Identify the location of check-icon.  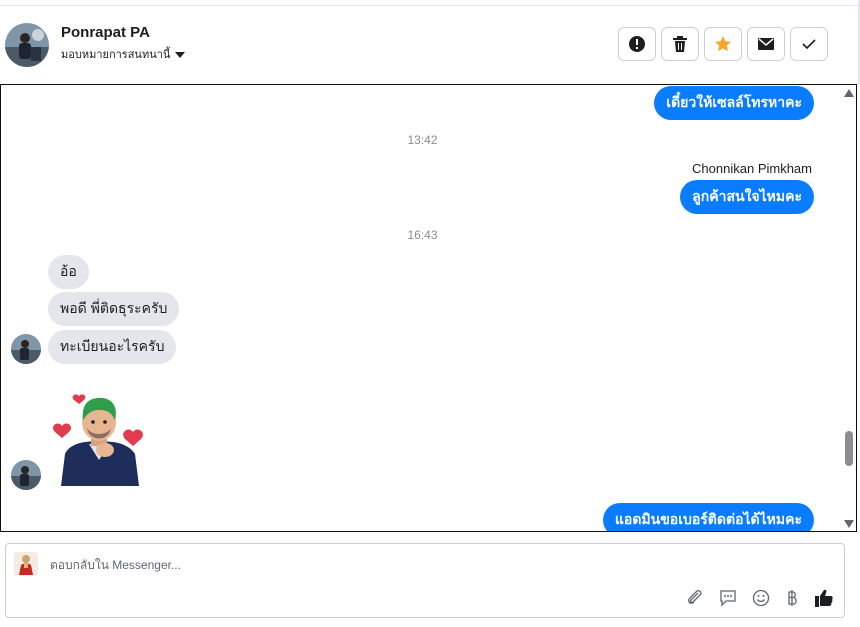
(809, 44).